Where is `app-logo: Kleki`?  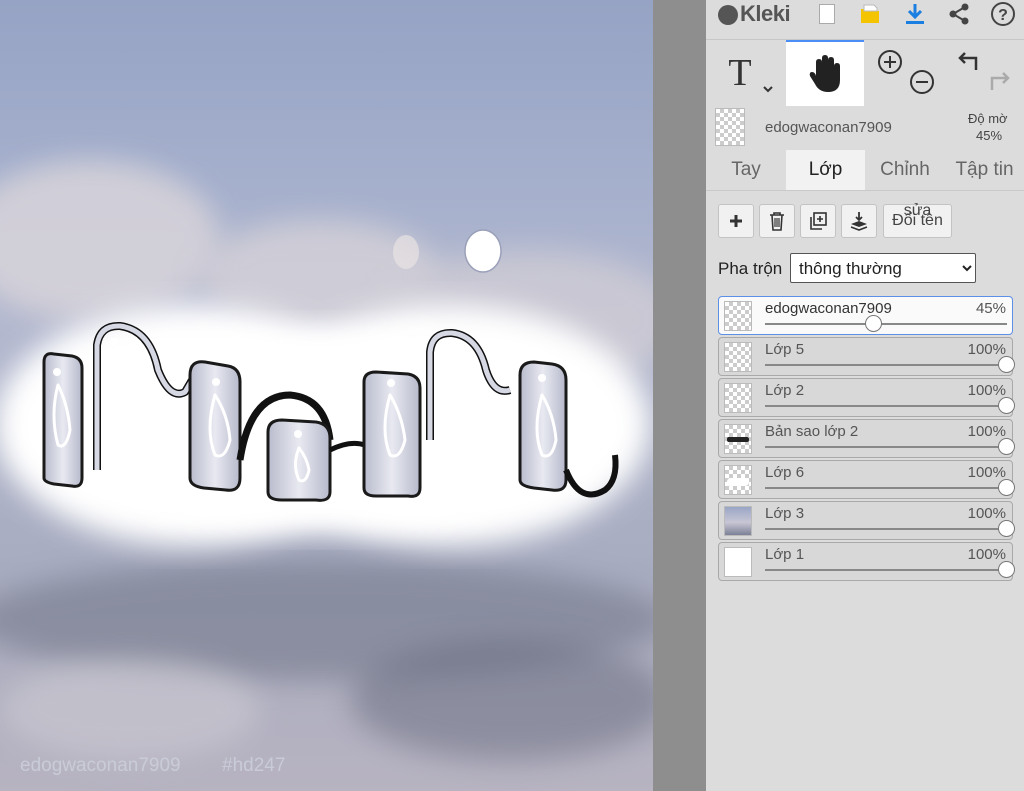 app-logo: Kleki is located at coordinates (754, 14).